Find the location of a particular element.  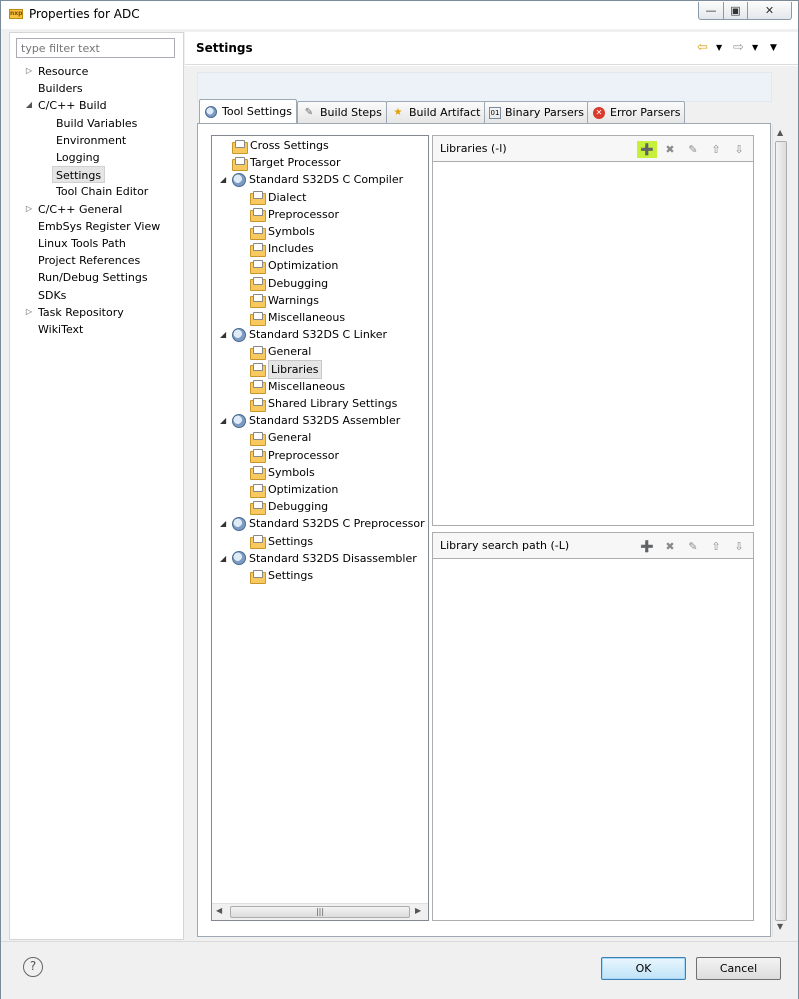

sidebar-item-resource: Resource is located at coordinates (63, 71).